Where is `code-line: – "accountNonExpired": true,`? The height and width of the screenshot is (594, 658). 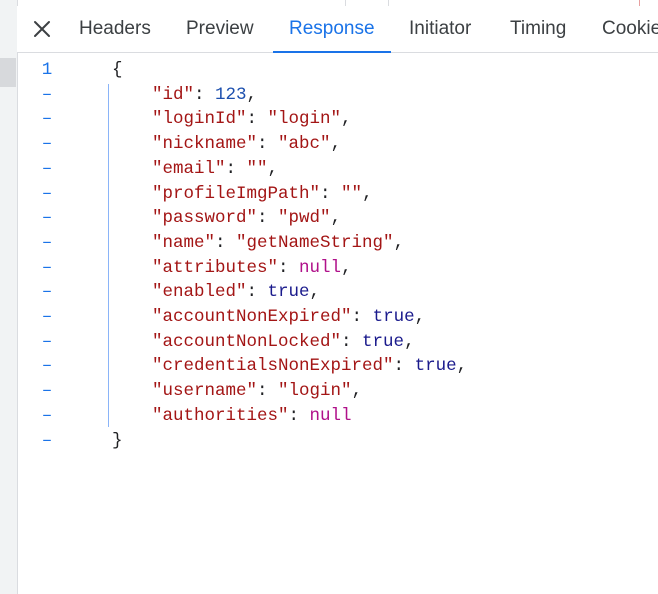 code-line: – "accountNonExpired": true, is located at coordinates (337, 319).